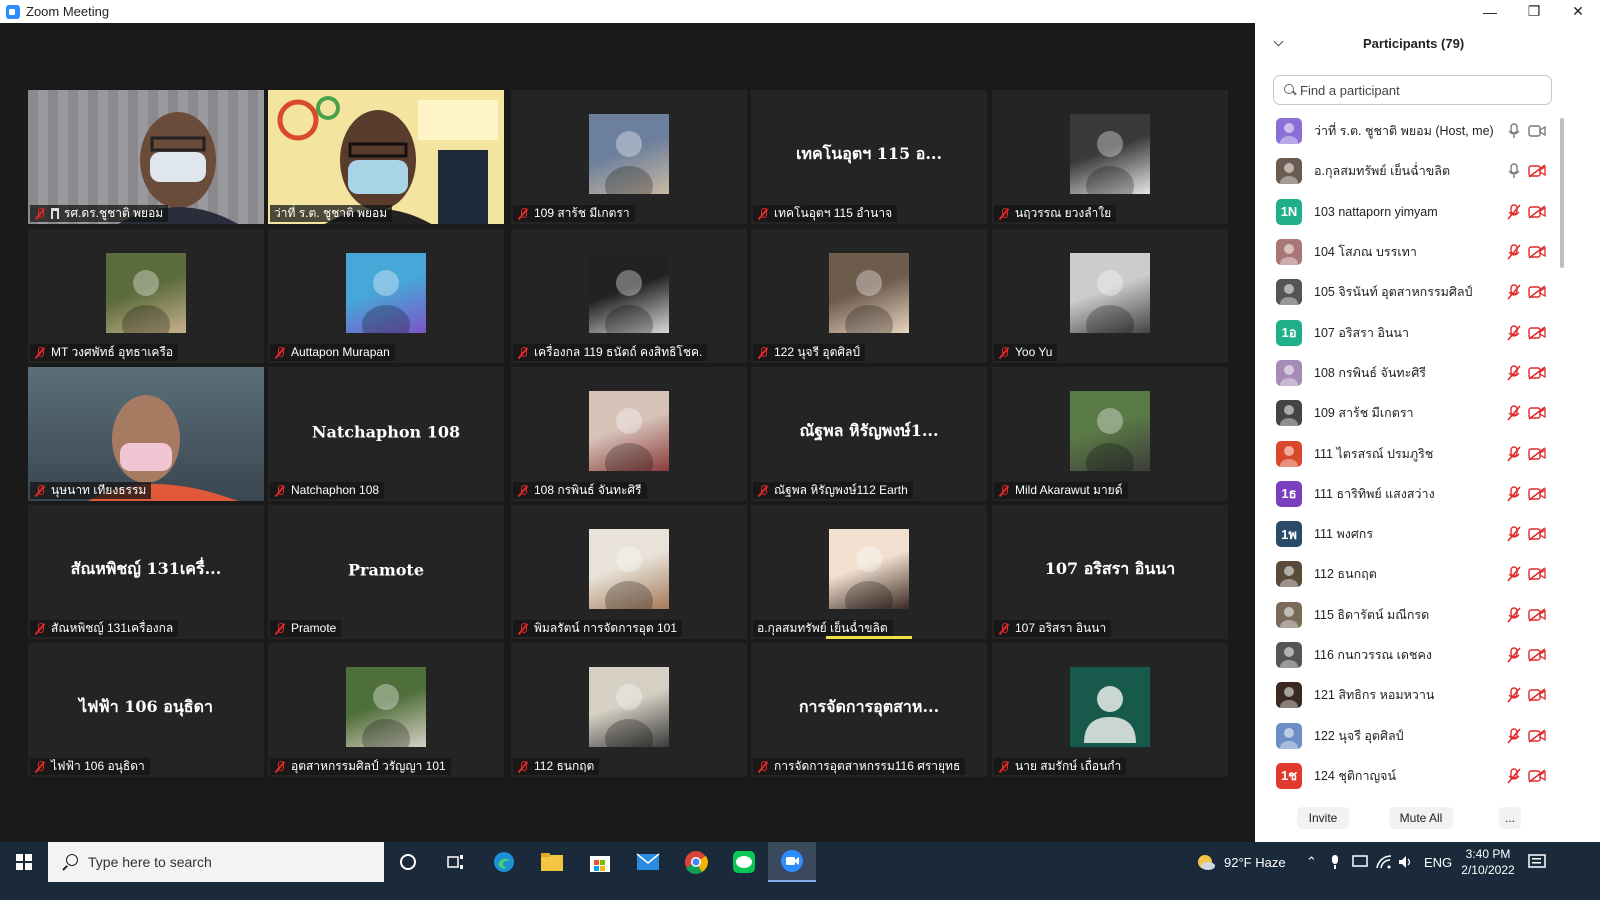 The width and height of the screenshot is (1600, 900). Describe the element at coordinates (1384, 862) in the screenshot. I see `wifi-icon` at that location.